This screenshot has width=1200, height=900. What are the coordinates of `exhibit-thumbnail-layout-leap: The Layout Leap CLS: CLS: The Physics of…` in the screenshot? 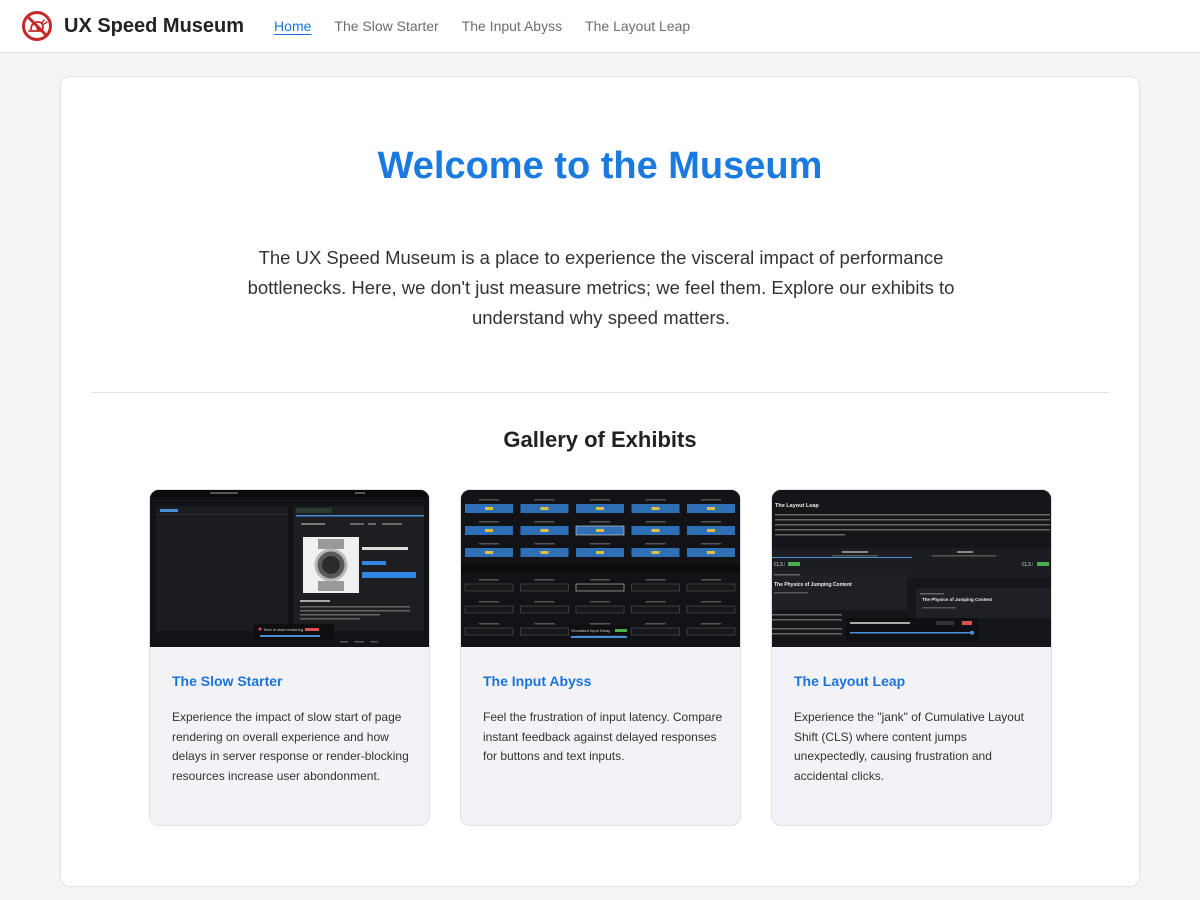 It's located at (911, 568).